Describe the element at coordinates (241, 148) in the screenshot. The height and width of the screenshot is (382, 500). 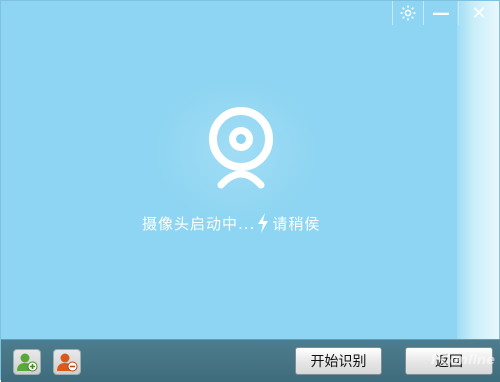
I see `webcam-icon` at that location.